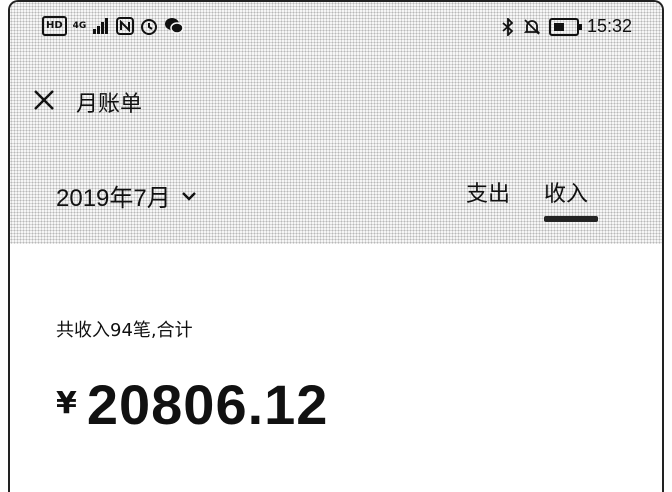 Image resolution: width=672 pixels, height=492 pixels. I want to click on total-amount: 20806.12, so click(207, 404).